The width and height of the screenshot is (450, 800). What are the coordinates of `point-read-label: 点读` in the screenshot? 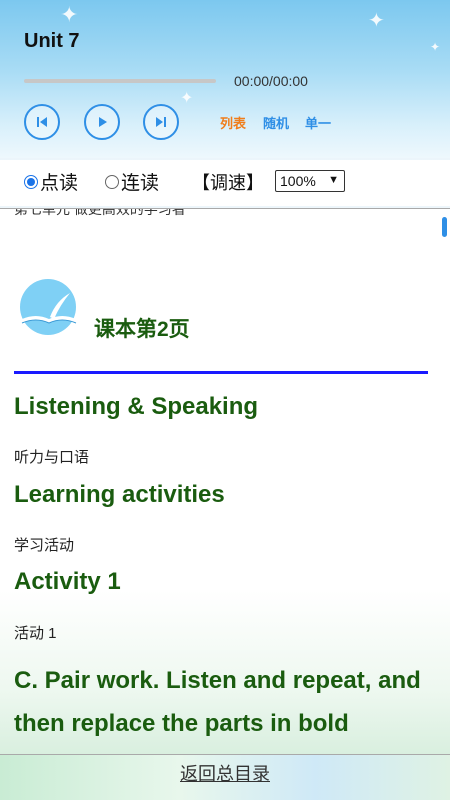 It's located at (59, 183).